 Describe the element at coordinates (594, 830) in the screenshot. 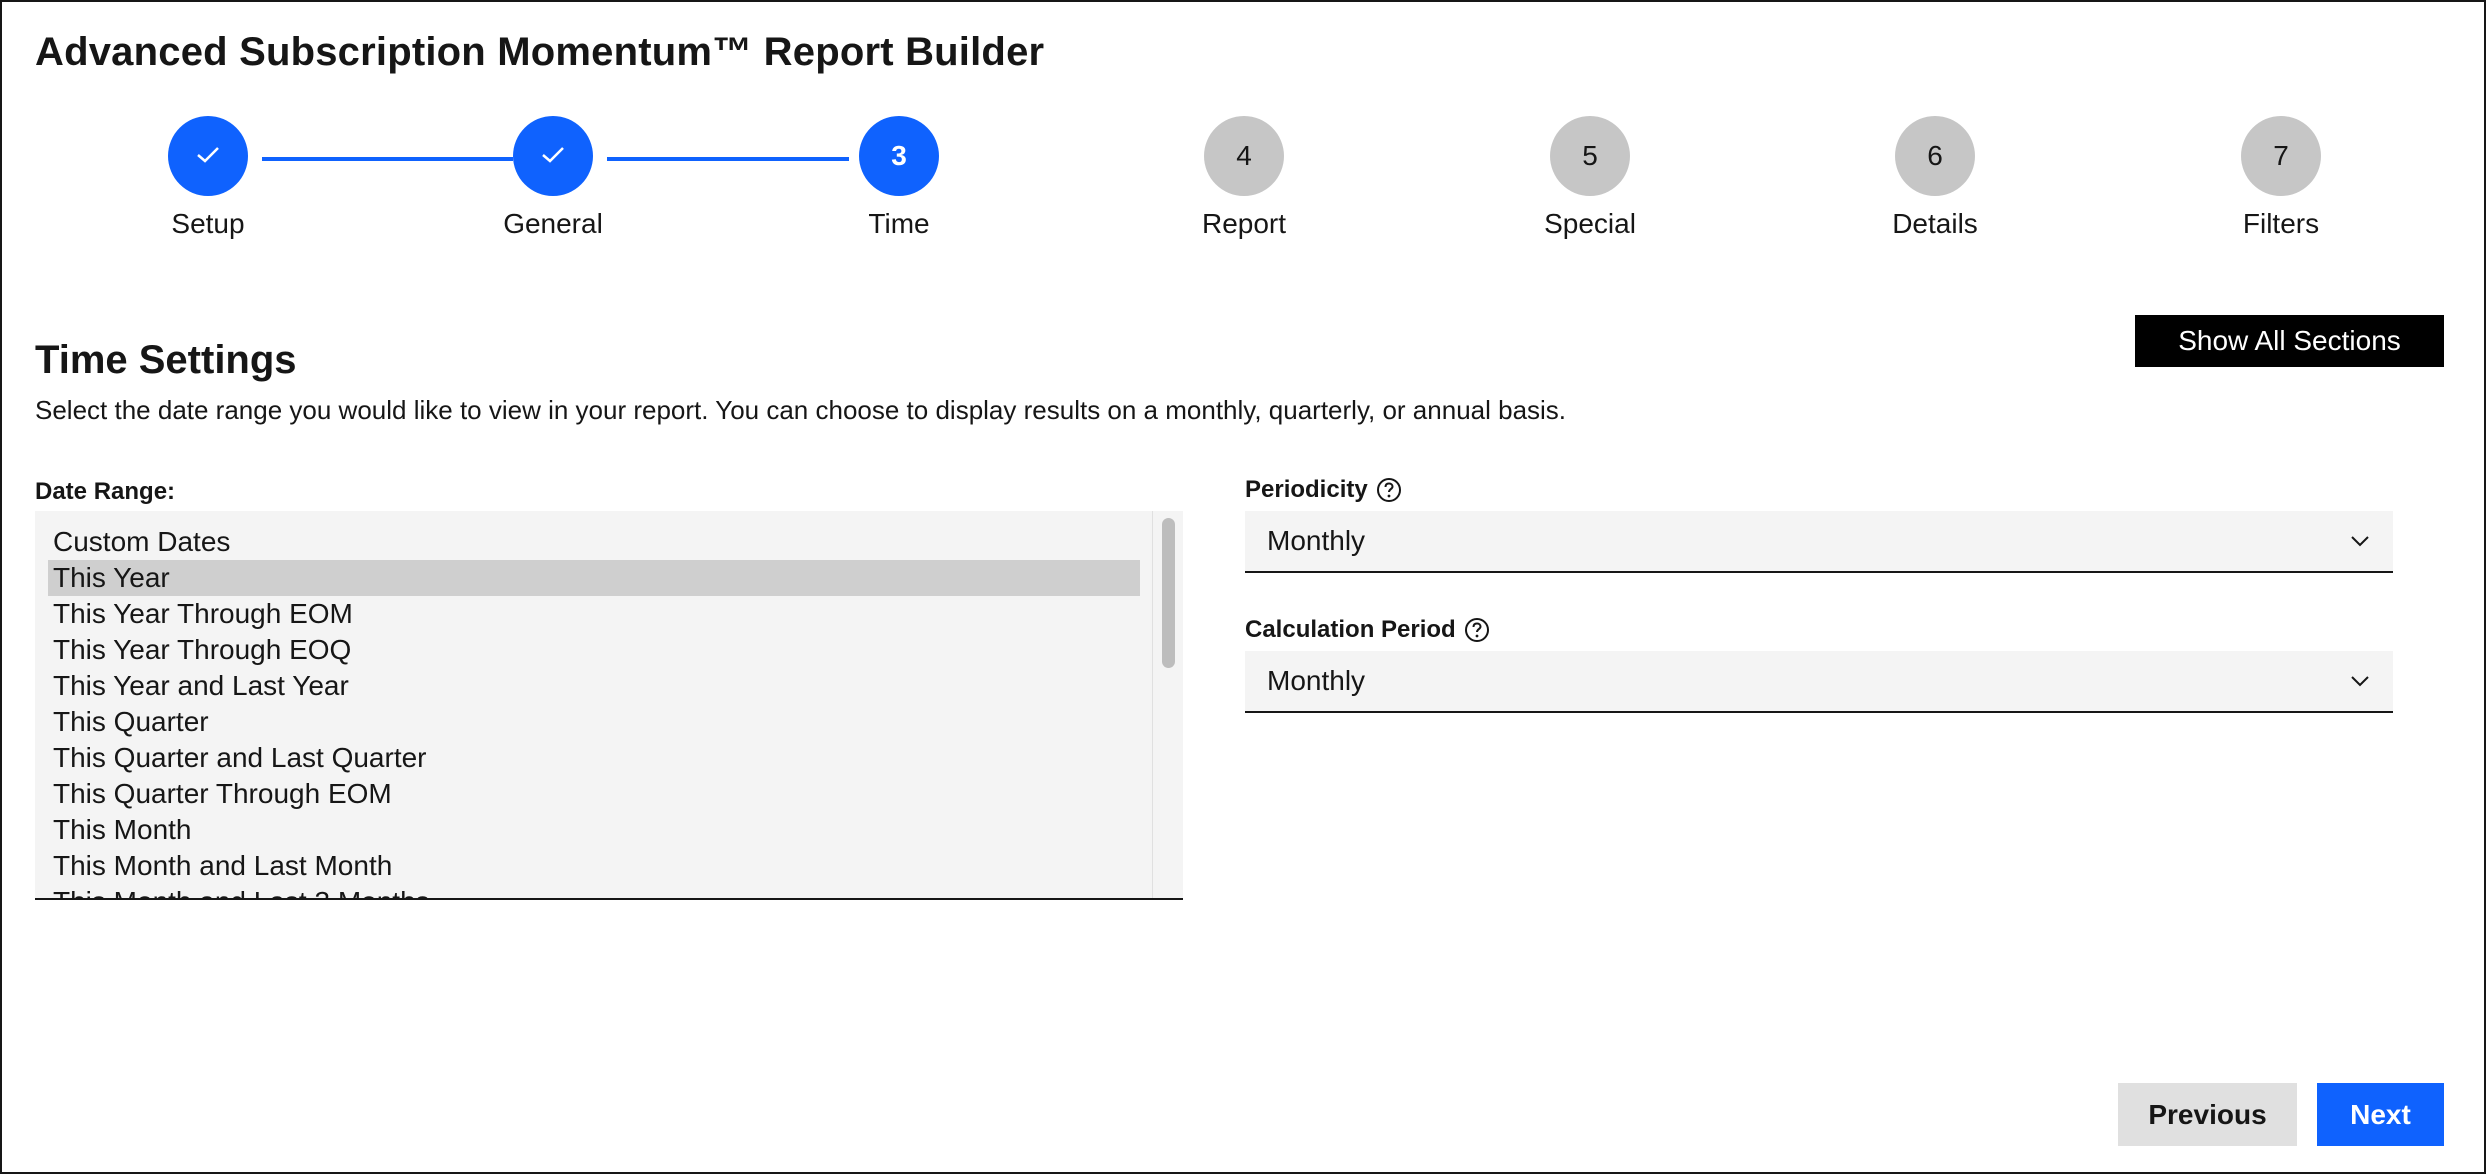

I see `date-range-option: This Month` at that location.